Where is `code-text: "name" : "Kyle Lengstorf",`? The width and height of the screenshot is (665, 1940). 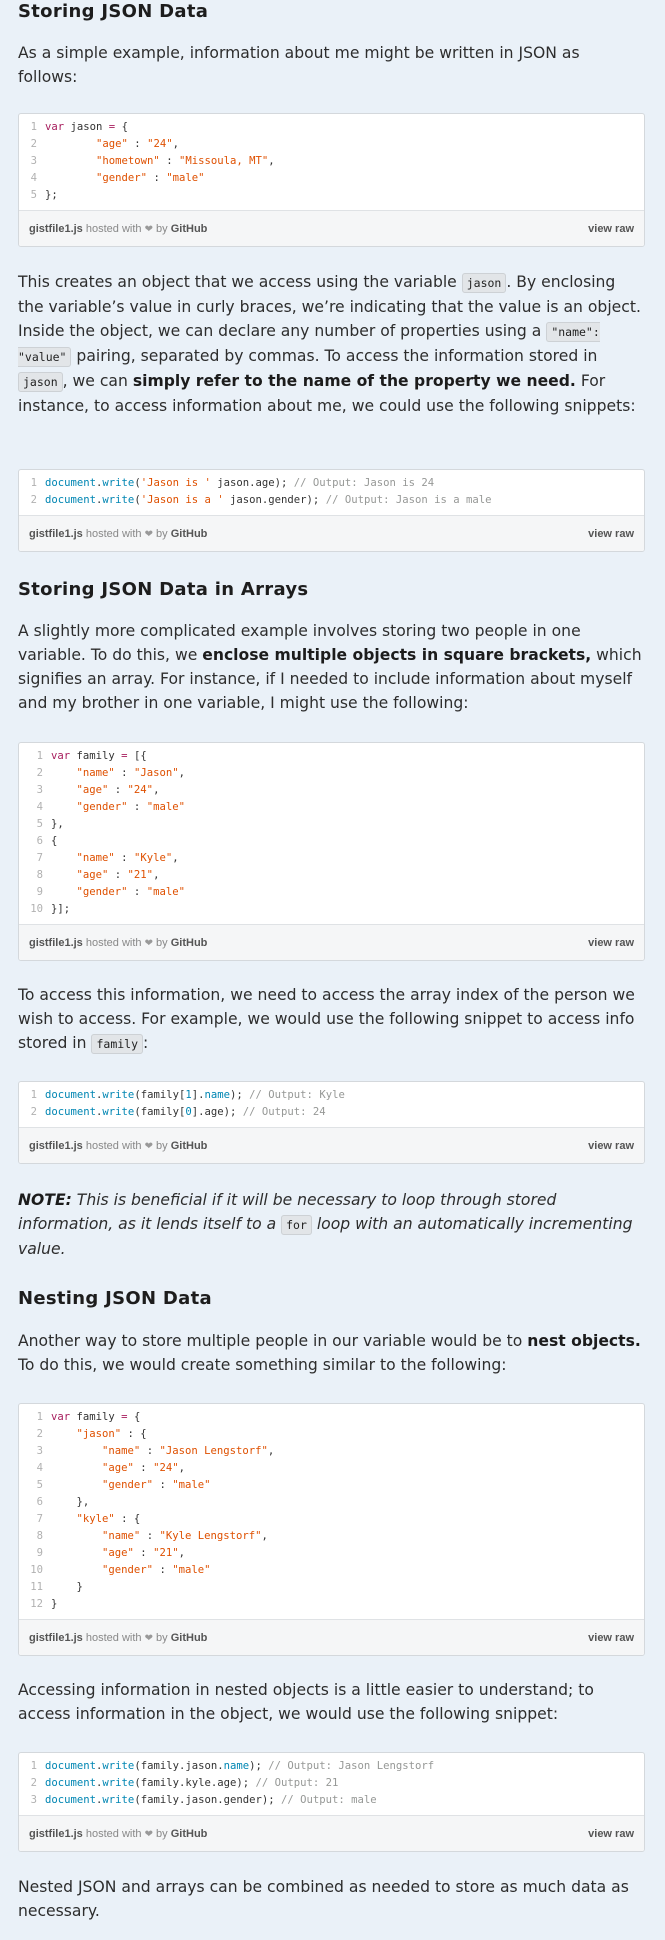
code-text: "name" : "Kyle Lengstorf", is located at coordinates (185, 1536).